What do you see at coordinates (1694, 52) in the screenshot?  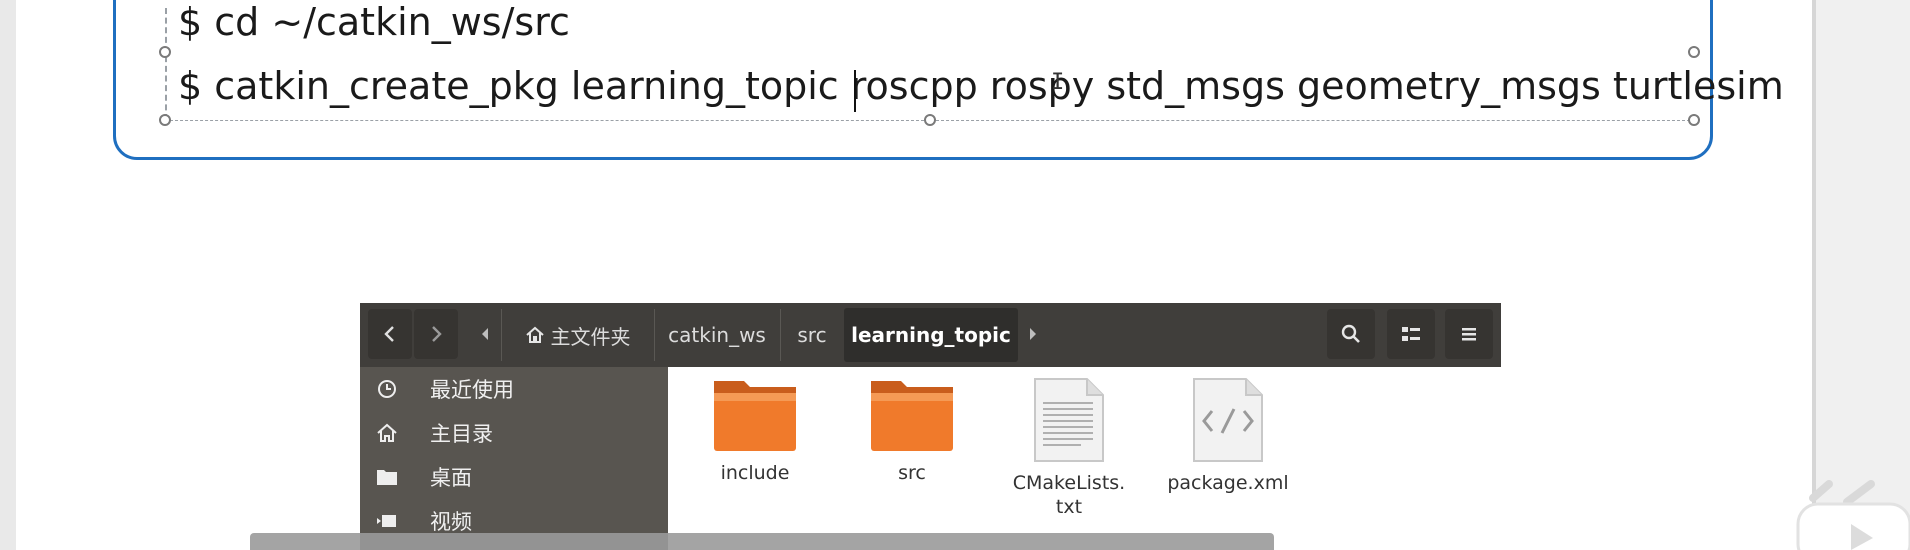 I see `resize-handle-top-right` at bounding box center [1694, 52].